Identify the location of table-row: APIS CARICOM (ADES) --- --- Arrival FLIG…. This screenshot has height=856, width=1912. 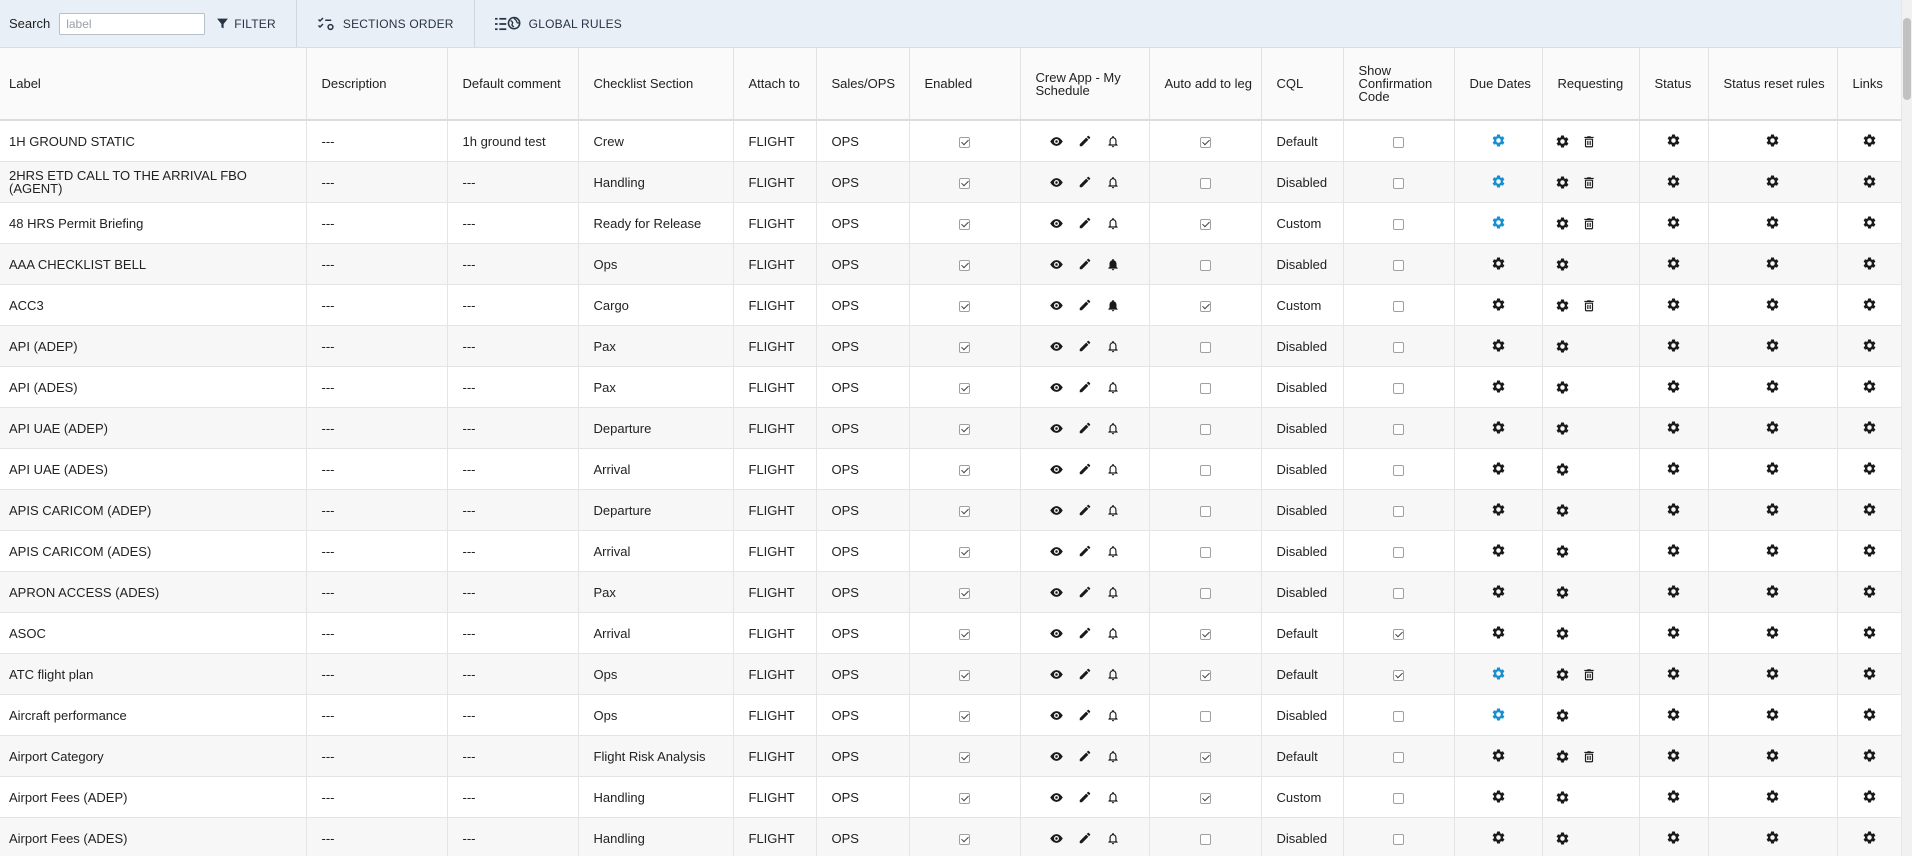
(951, 551).